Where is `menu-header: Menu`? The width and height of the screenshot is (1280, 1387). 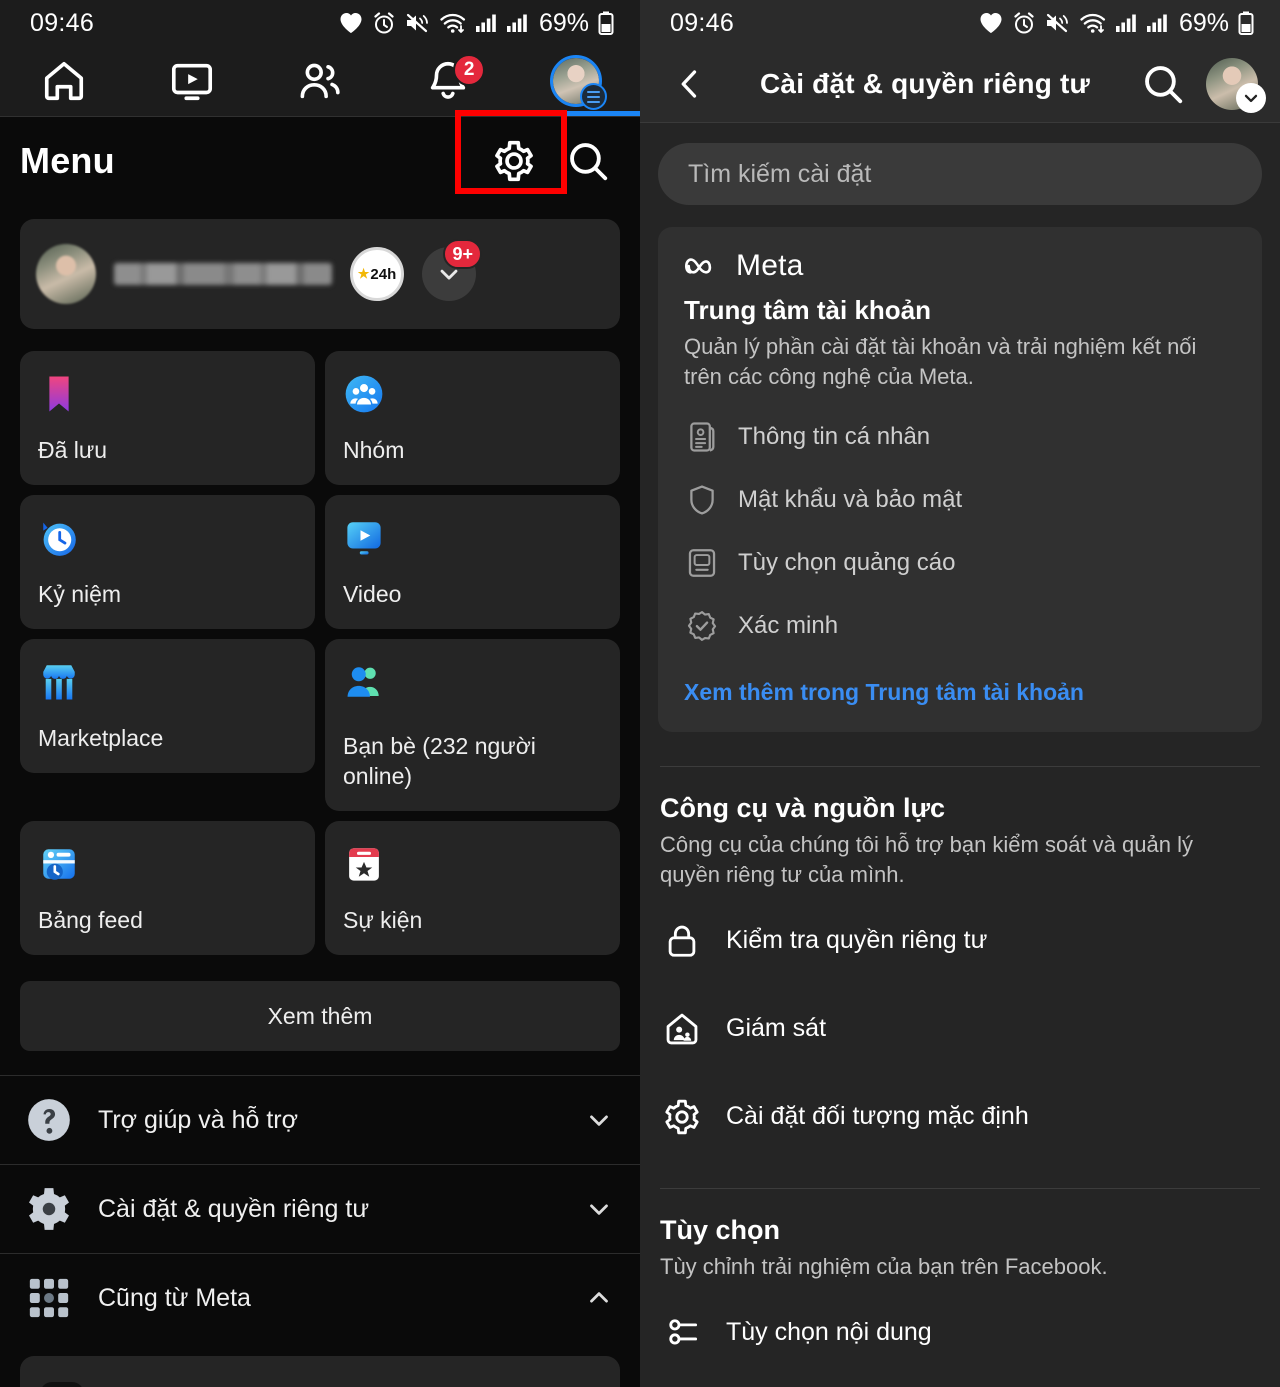 menu-header: Menu is located at coordinates (320, 161).